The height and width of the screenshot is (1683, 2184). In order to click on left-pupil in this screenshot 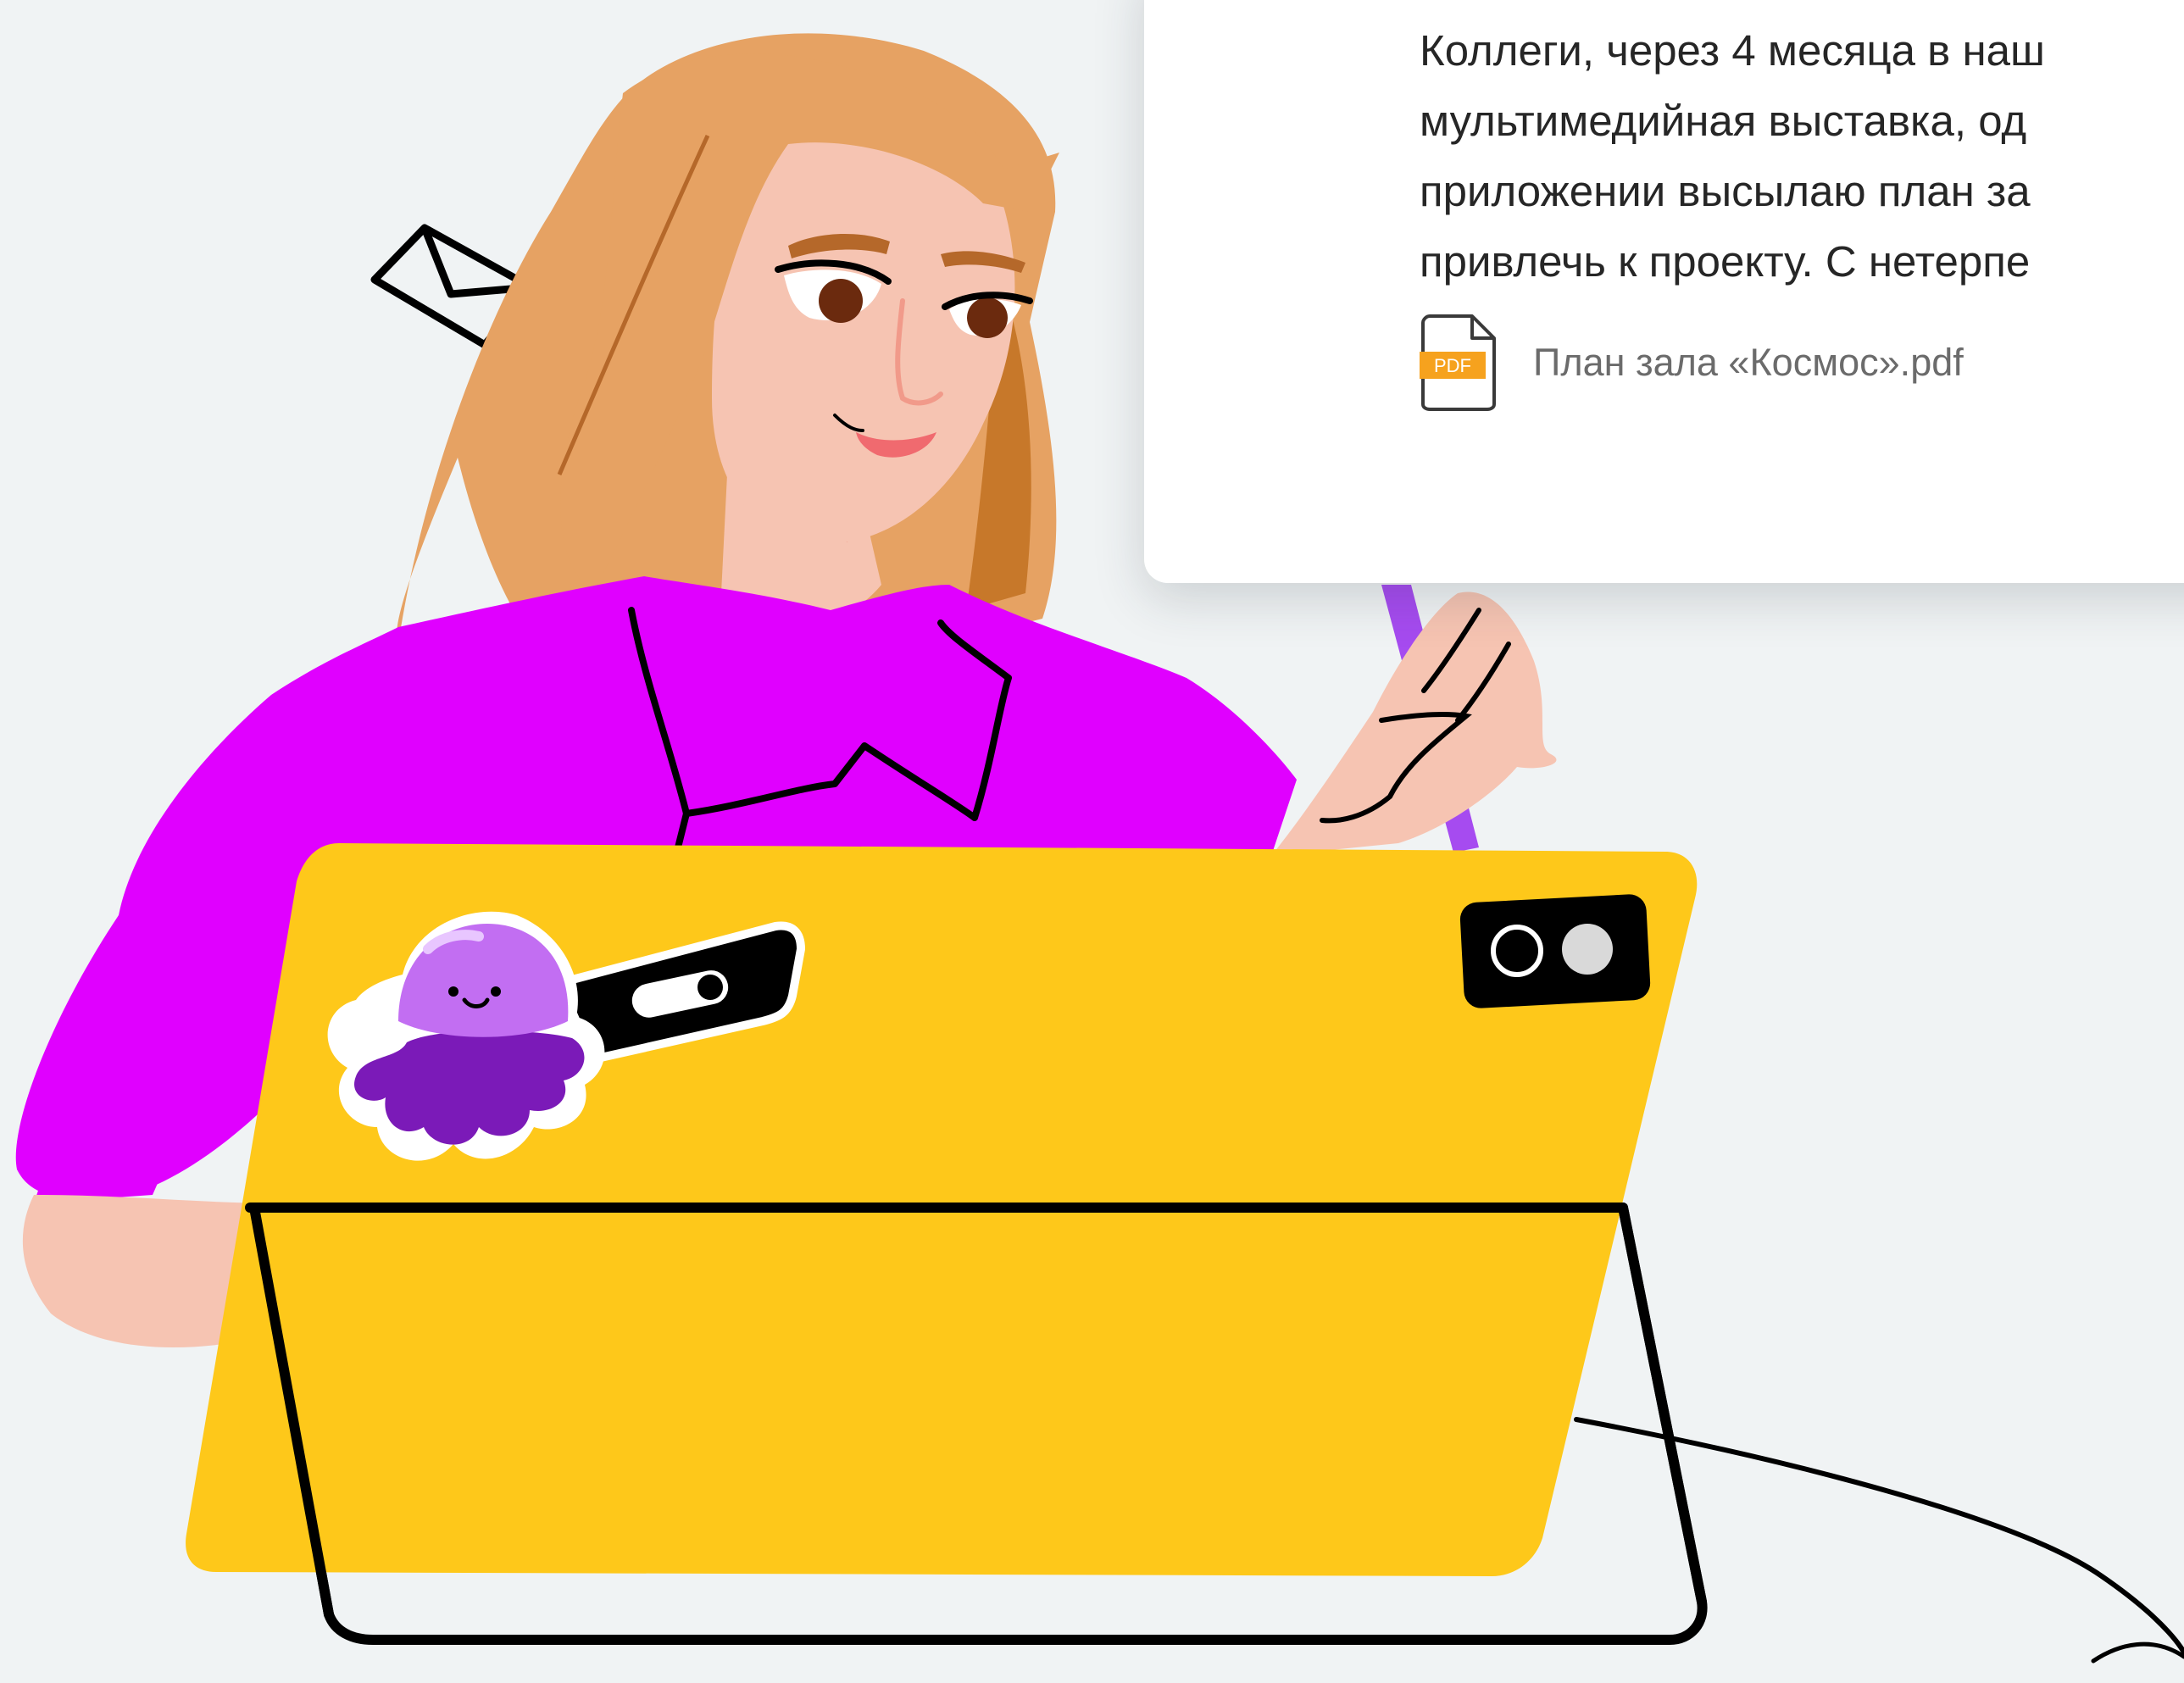, I will do `click(841, 301)`.